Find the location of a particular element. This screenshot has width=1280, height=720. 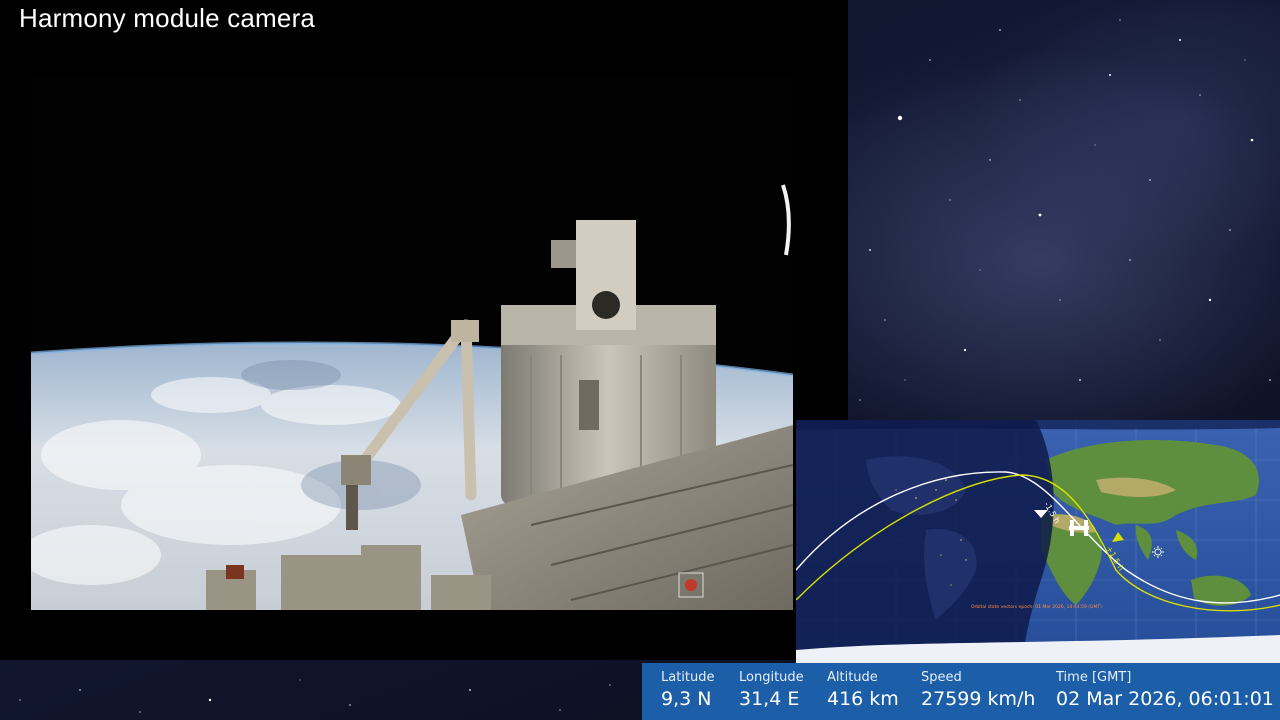

latitude-field: Latitude 9,3 N is located at coordinates (688, 690).